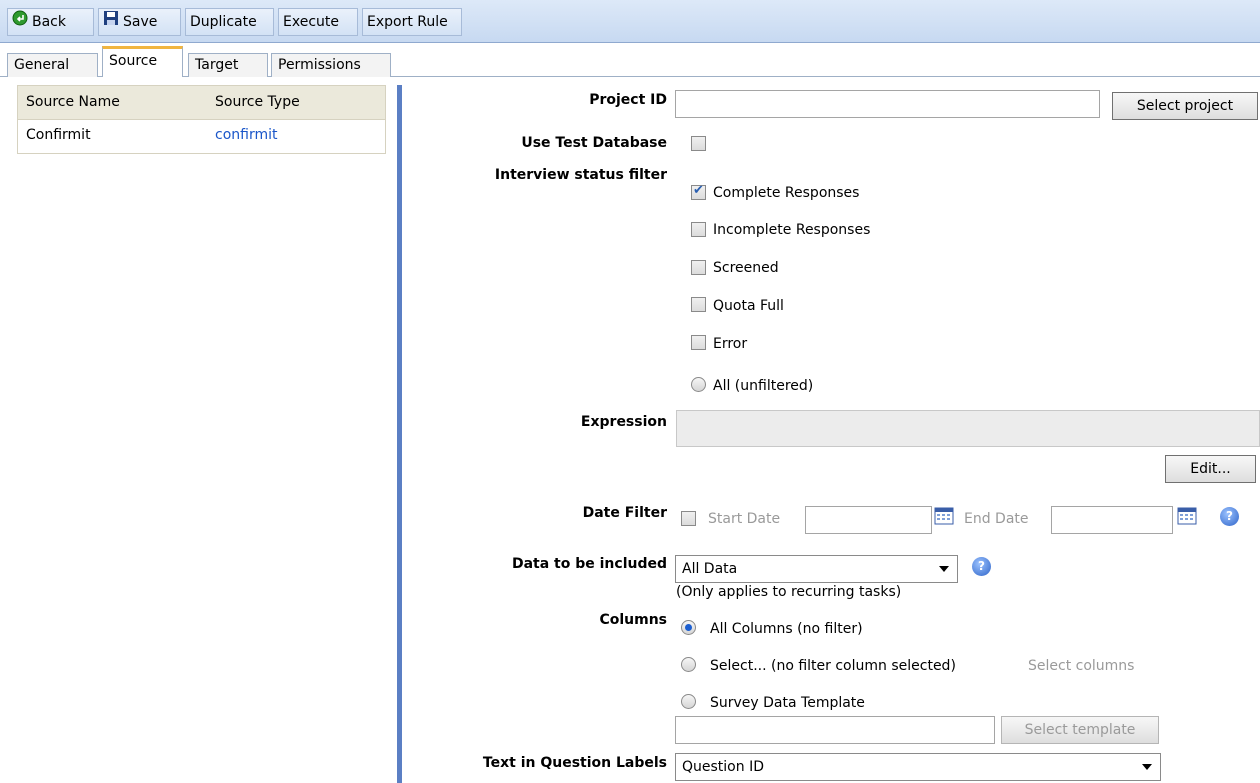  I want to click on end-date-input, so click(1112, 520).